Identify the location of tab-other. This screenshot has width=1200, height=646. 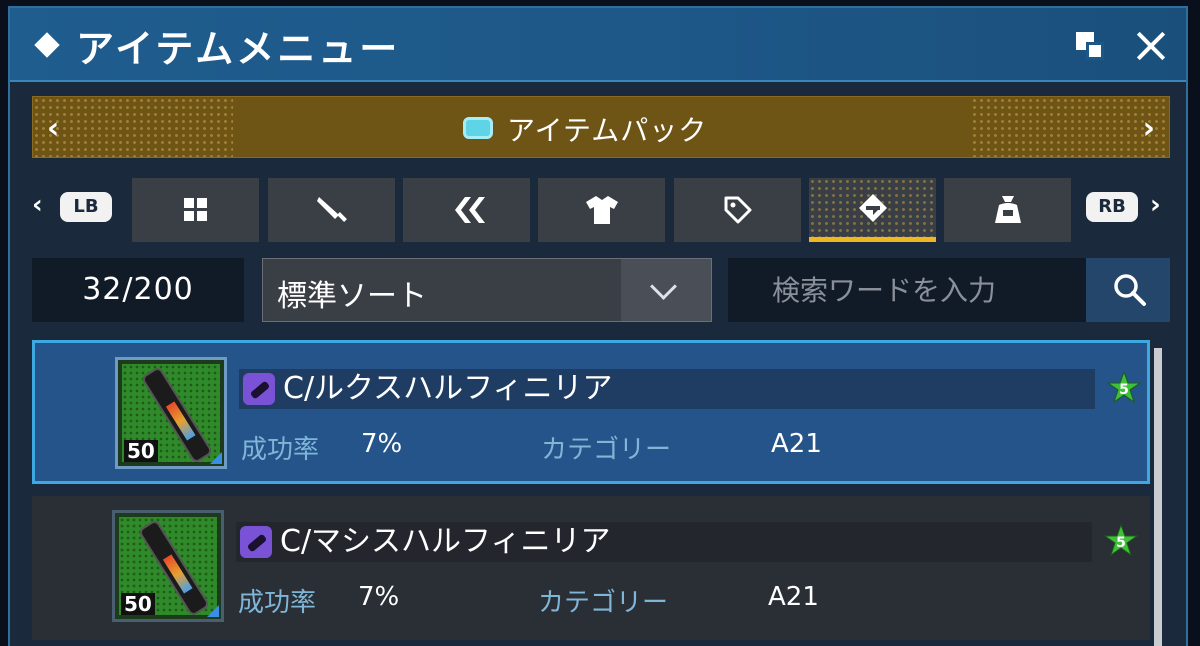
(1007, 210).